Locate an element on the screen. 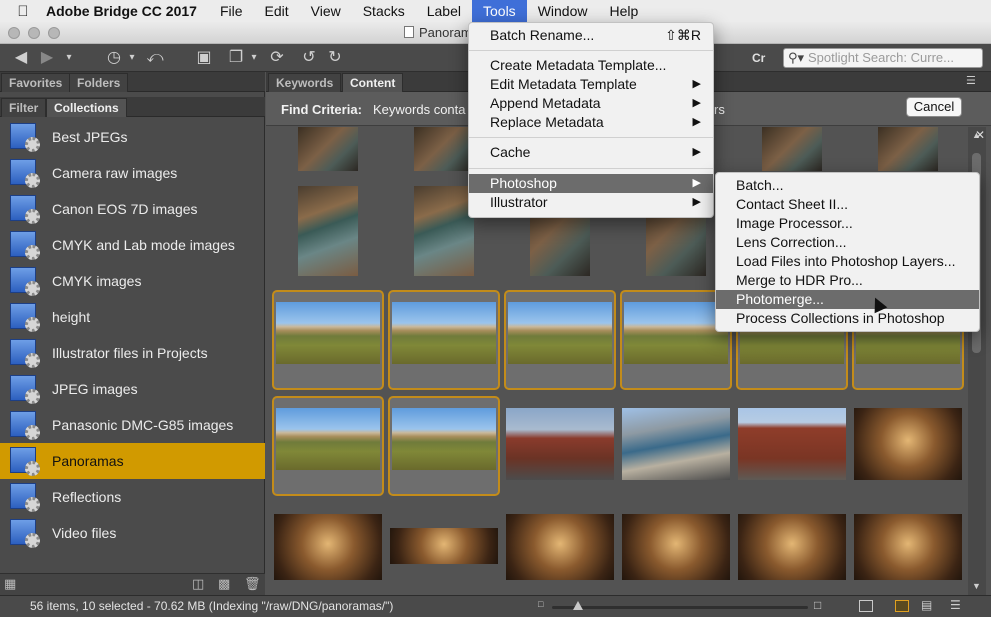 Image resolution: width=991 pixels, height=617 pixels. back-arrow-icon: ◀ is located at coordinates (21, 58).